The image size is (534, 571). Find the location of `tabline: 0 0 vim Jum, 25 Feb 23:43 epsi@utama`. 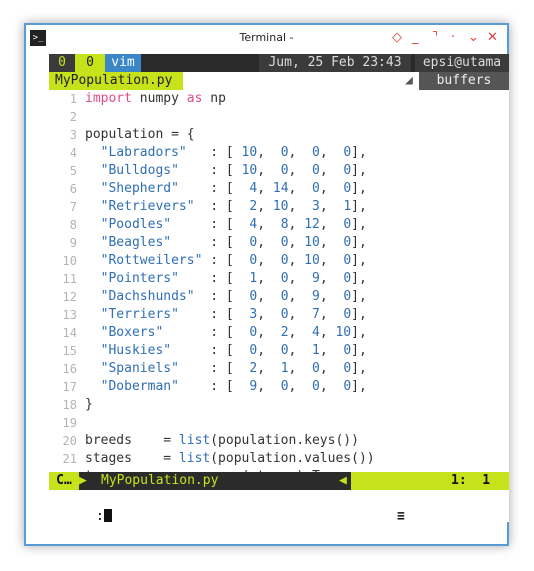

tabline: 0 0 vim Jum, 25 Feb 23:43 epsi@utama is located at coordinates (279, 63).